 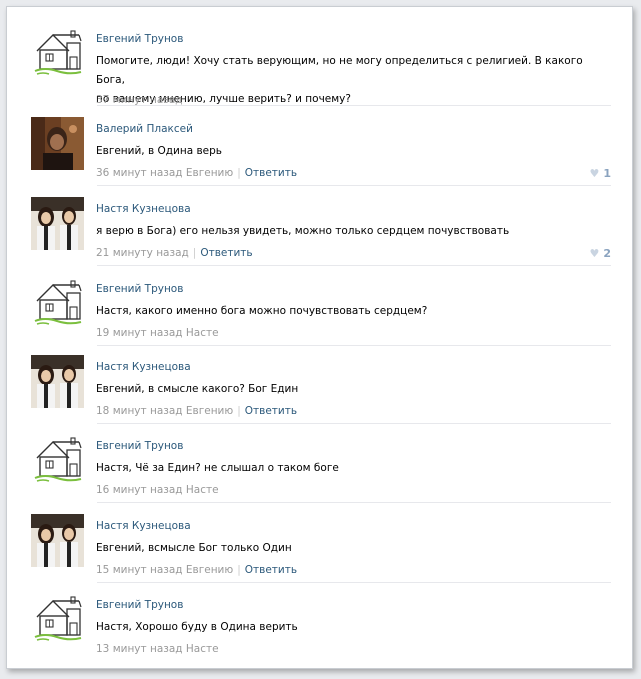 I want to click on man-photo-icon, so click(x=57, y=143).